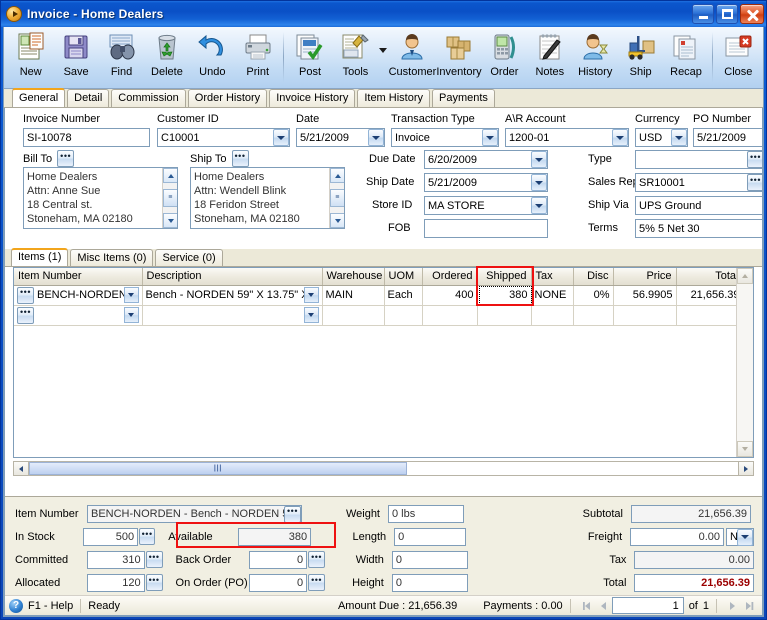 The image size is (767, 620). I want to click on ar-account-input, so click(567, 137).